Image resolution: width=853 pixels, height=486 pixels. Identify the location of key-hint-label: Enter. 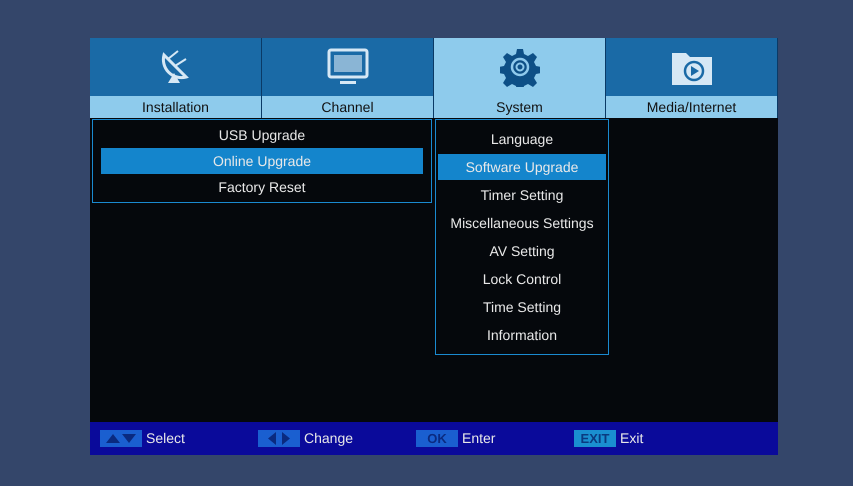
(479, 438).